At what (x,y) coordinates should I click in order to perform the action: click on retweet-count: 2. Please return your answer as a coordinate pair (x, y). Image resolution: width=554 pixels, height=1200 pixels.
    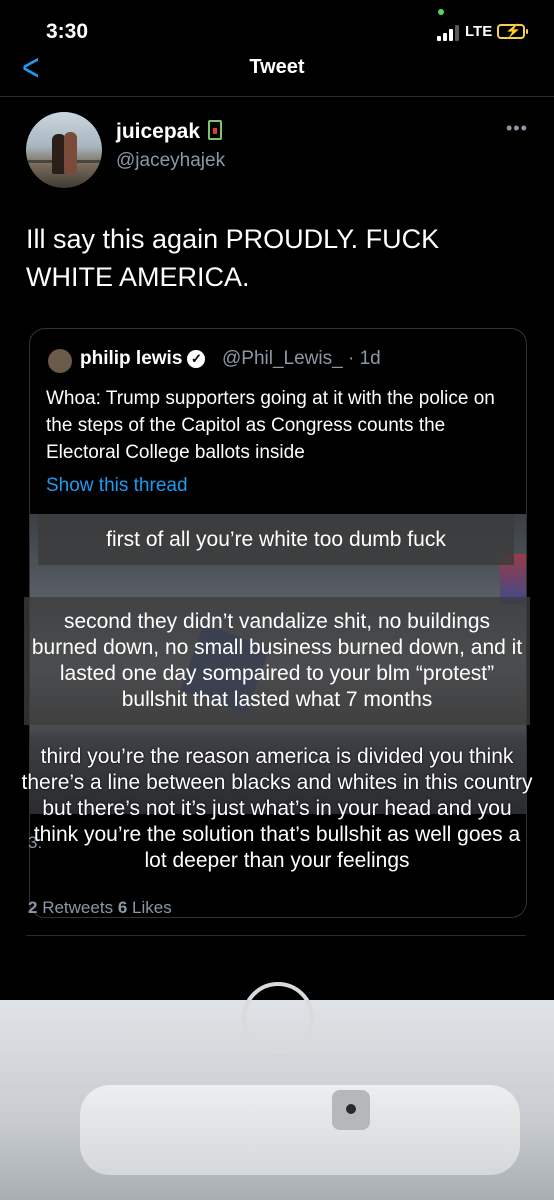
    Looking at the image, I should click on (33, 907).